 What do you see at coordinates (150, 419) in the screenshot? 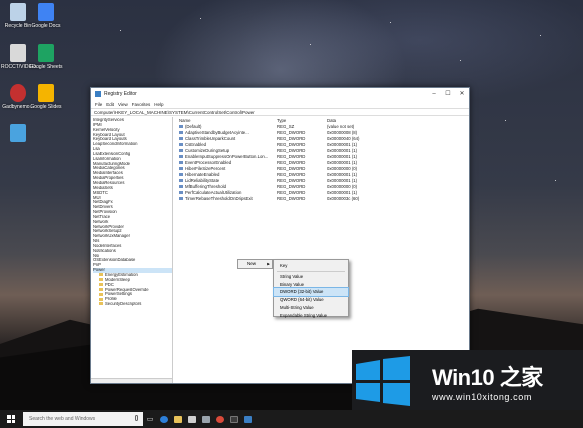
I see `task-view-icon: ▭` at bounding box center [150, 419].